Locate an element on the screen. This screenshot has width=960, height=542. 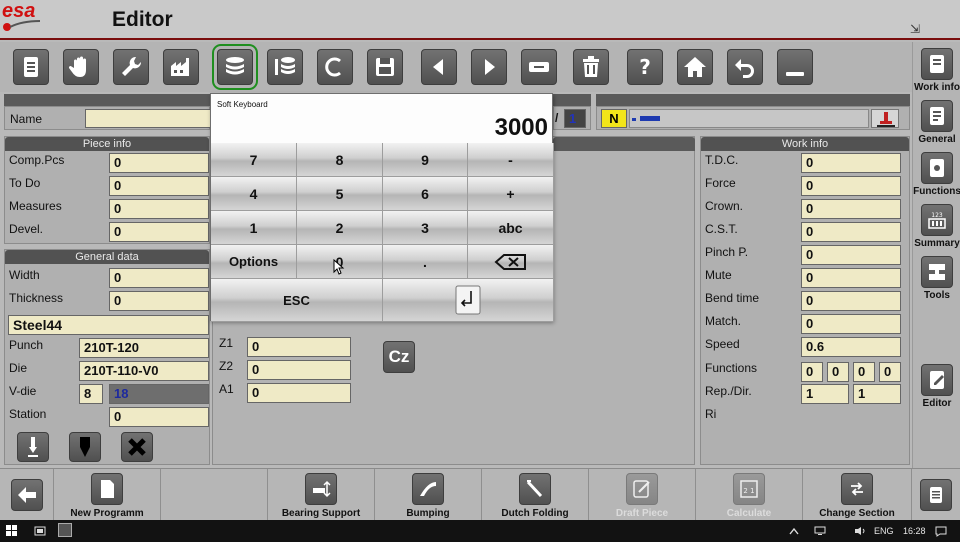
help-button: ? is located at coordinates (645, 67).